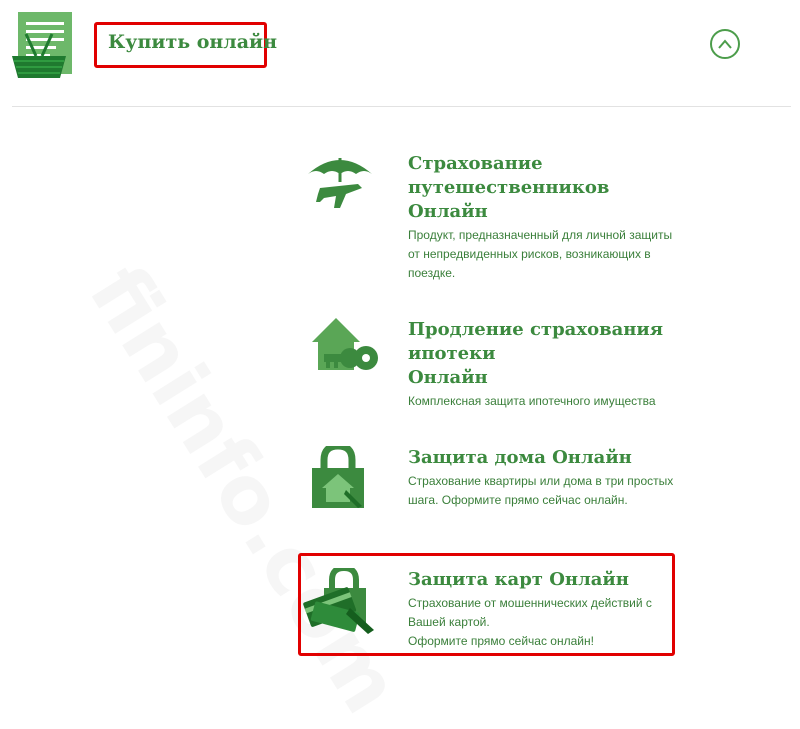 The width and height of the screenshot is (800, 729). I want to click on product-title: Защита карт Онлайн, so click(573, 580).